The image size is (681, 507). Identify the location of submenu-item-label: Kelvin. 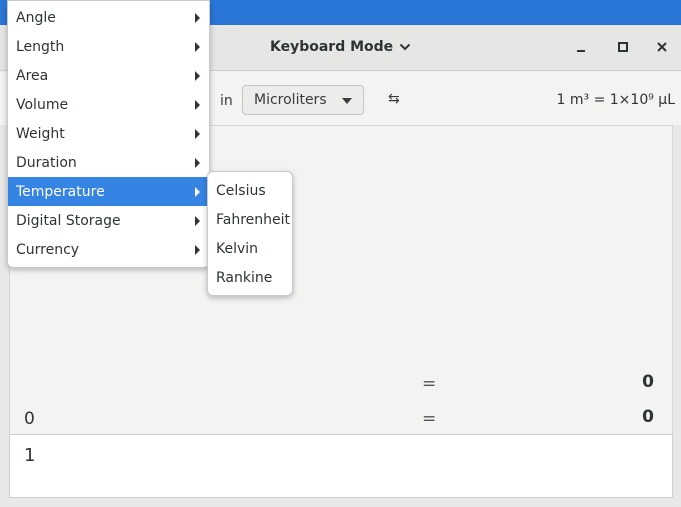
(237, 248).